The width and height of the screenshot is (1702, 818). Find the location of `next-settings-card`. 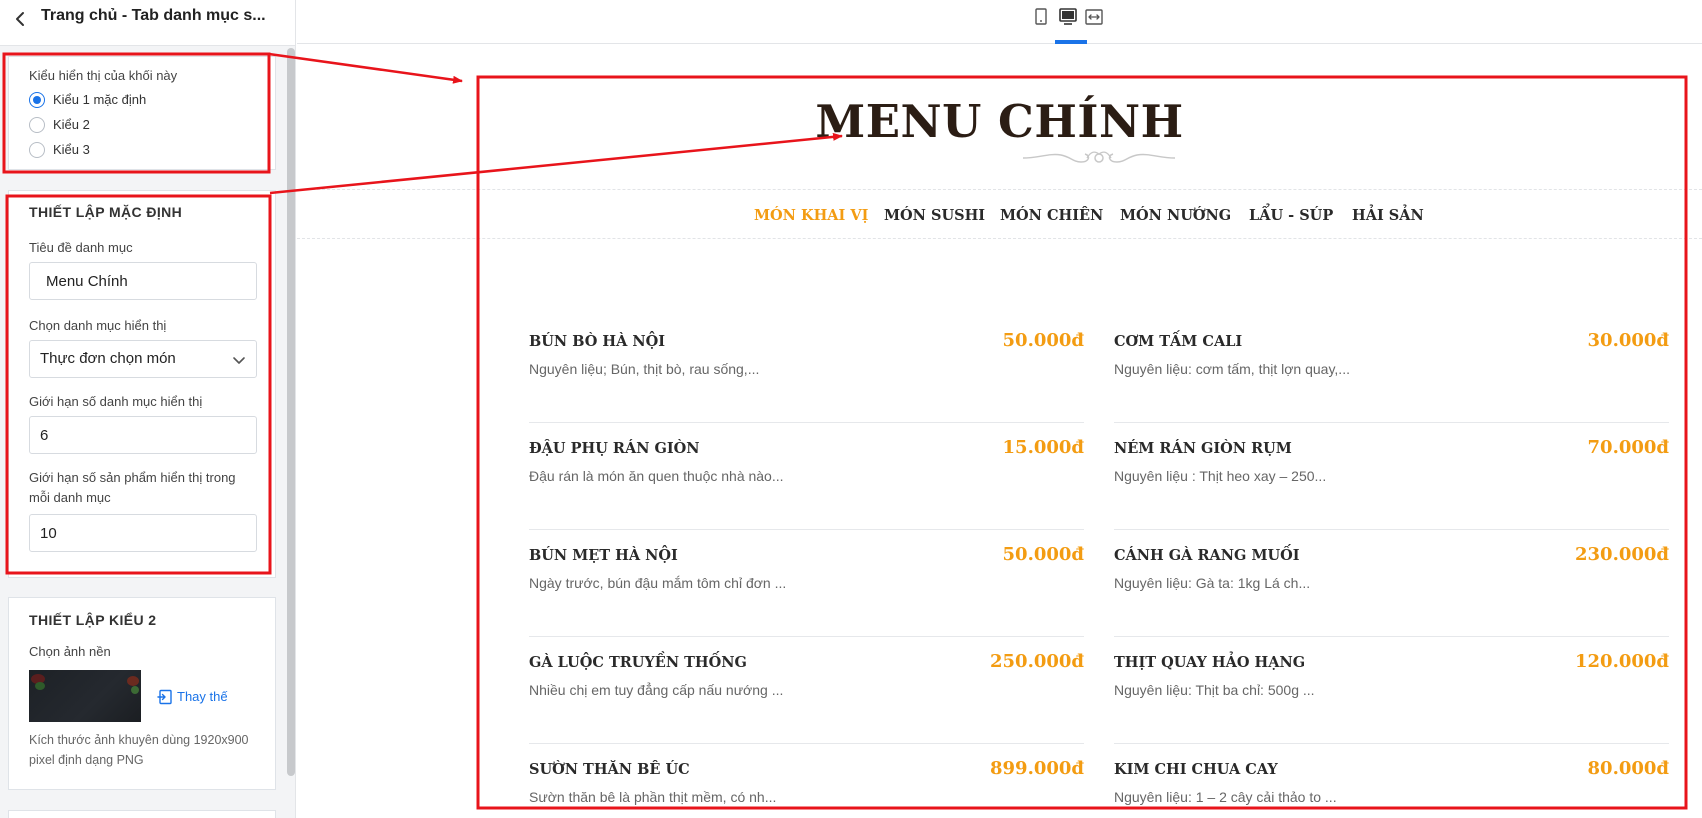

next-settings-card is located at coordinates (142, 814).